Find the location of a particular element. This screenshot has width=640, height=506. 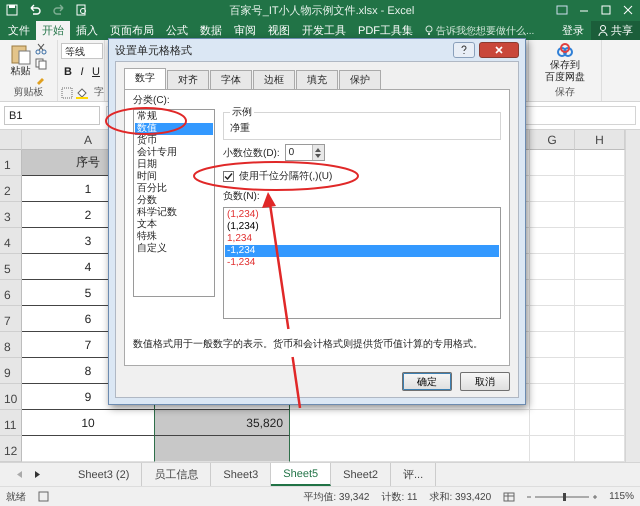

underline-button: U is located at coordinates (96, 72).